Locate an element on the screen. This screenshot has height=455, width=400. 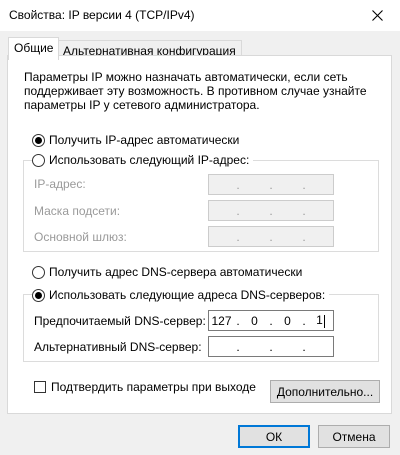
subnet-mask-input: . . . is located at coordinates (271, 210).